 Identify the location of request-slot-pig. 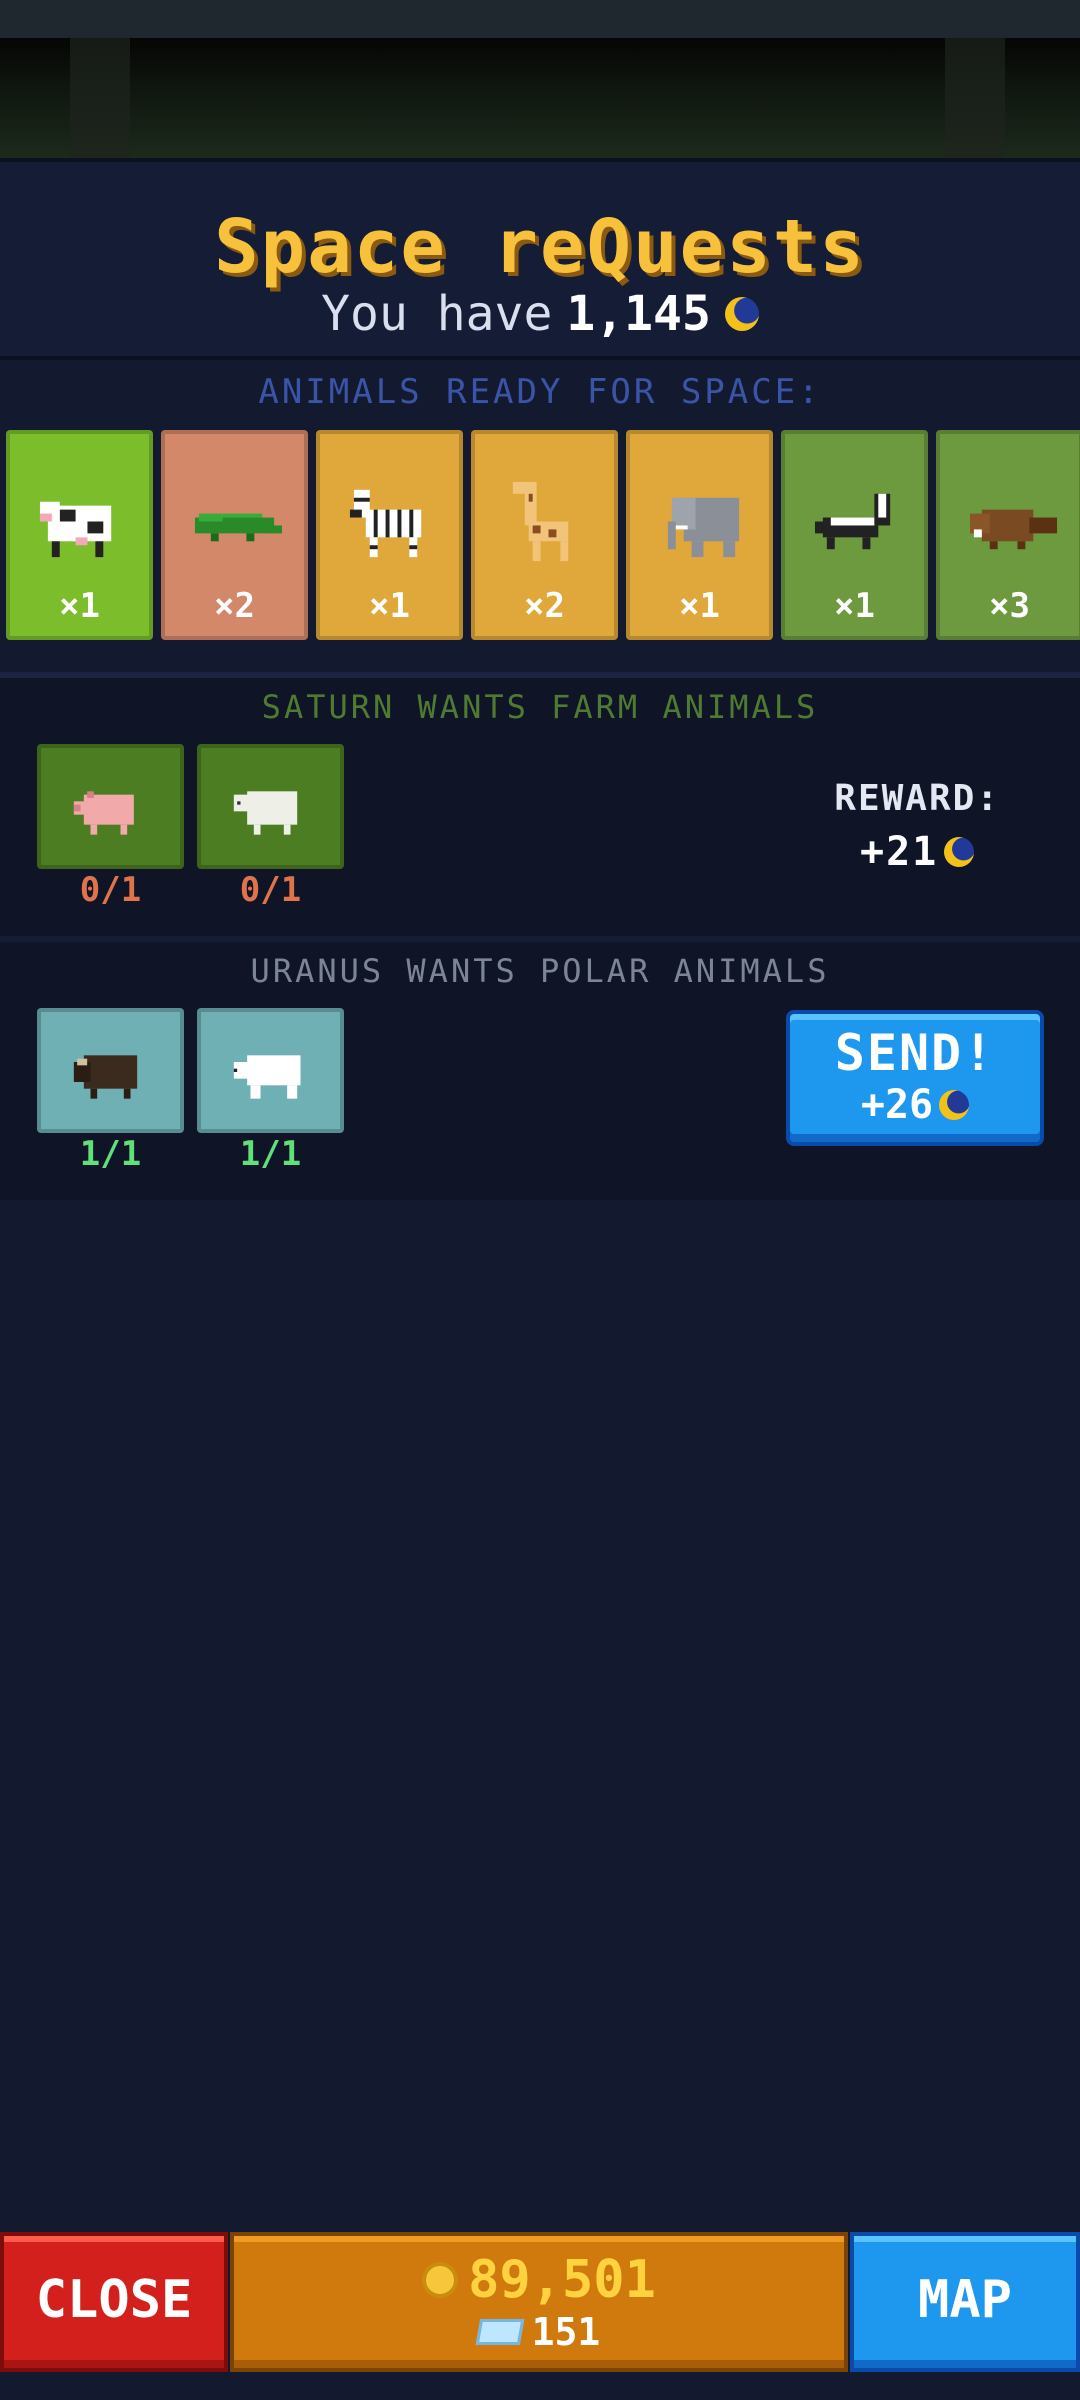
(110, 806).